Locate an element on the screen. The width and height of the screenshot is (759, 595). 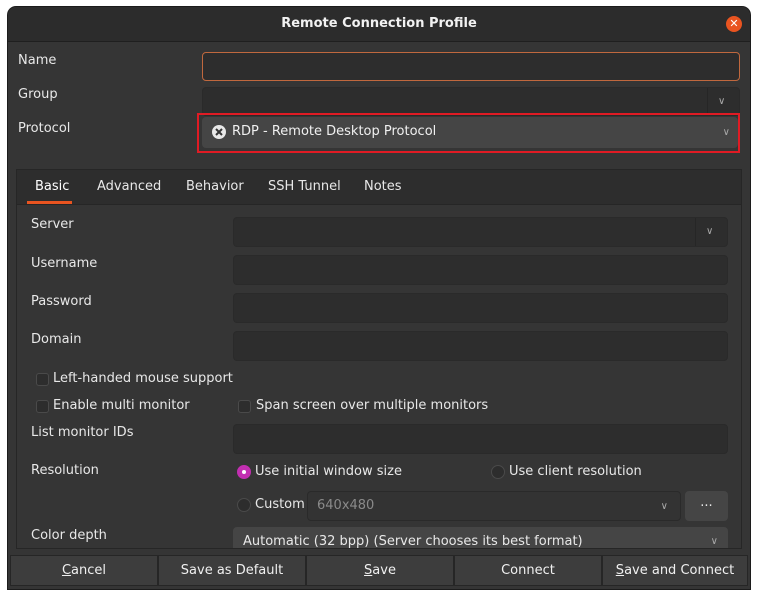
left-handed-checkbox is located at coordinates (42, 379).